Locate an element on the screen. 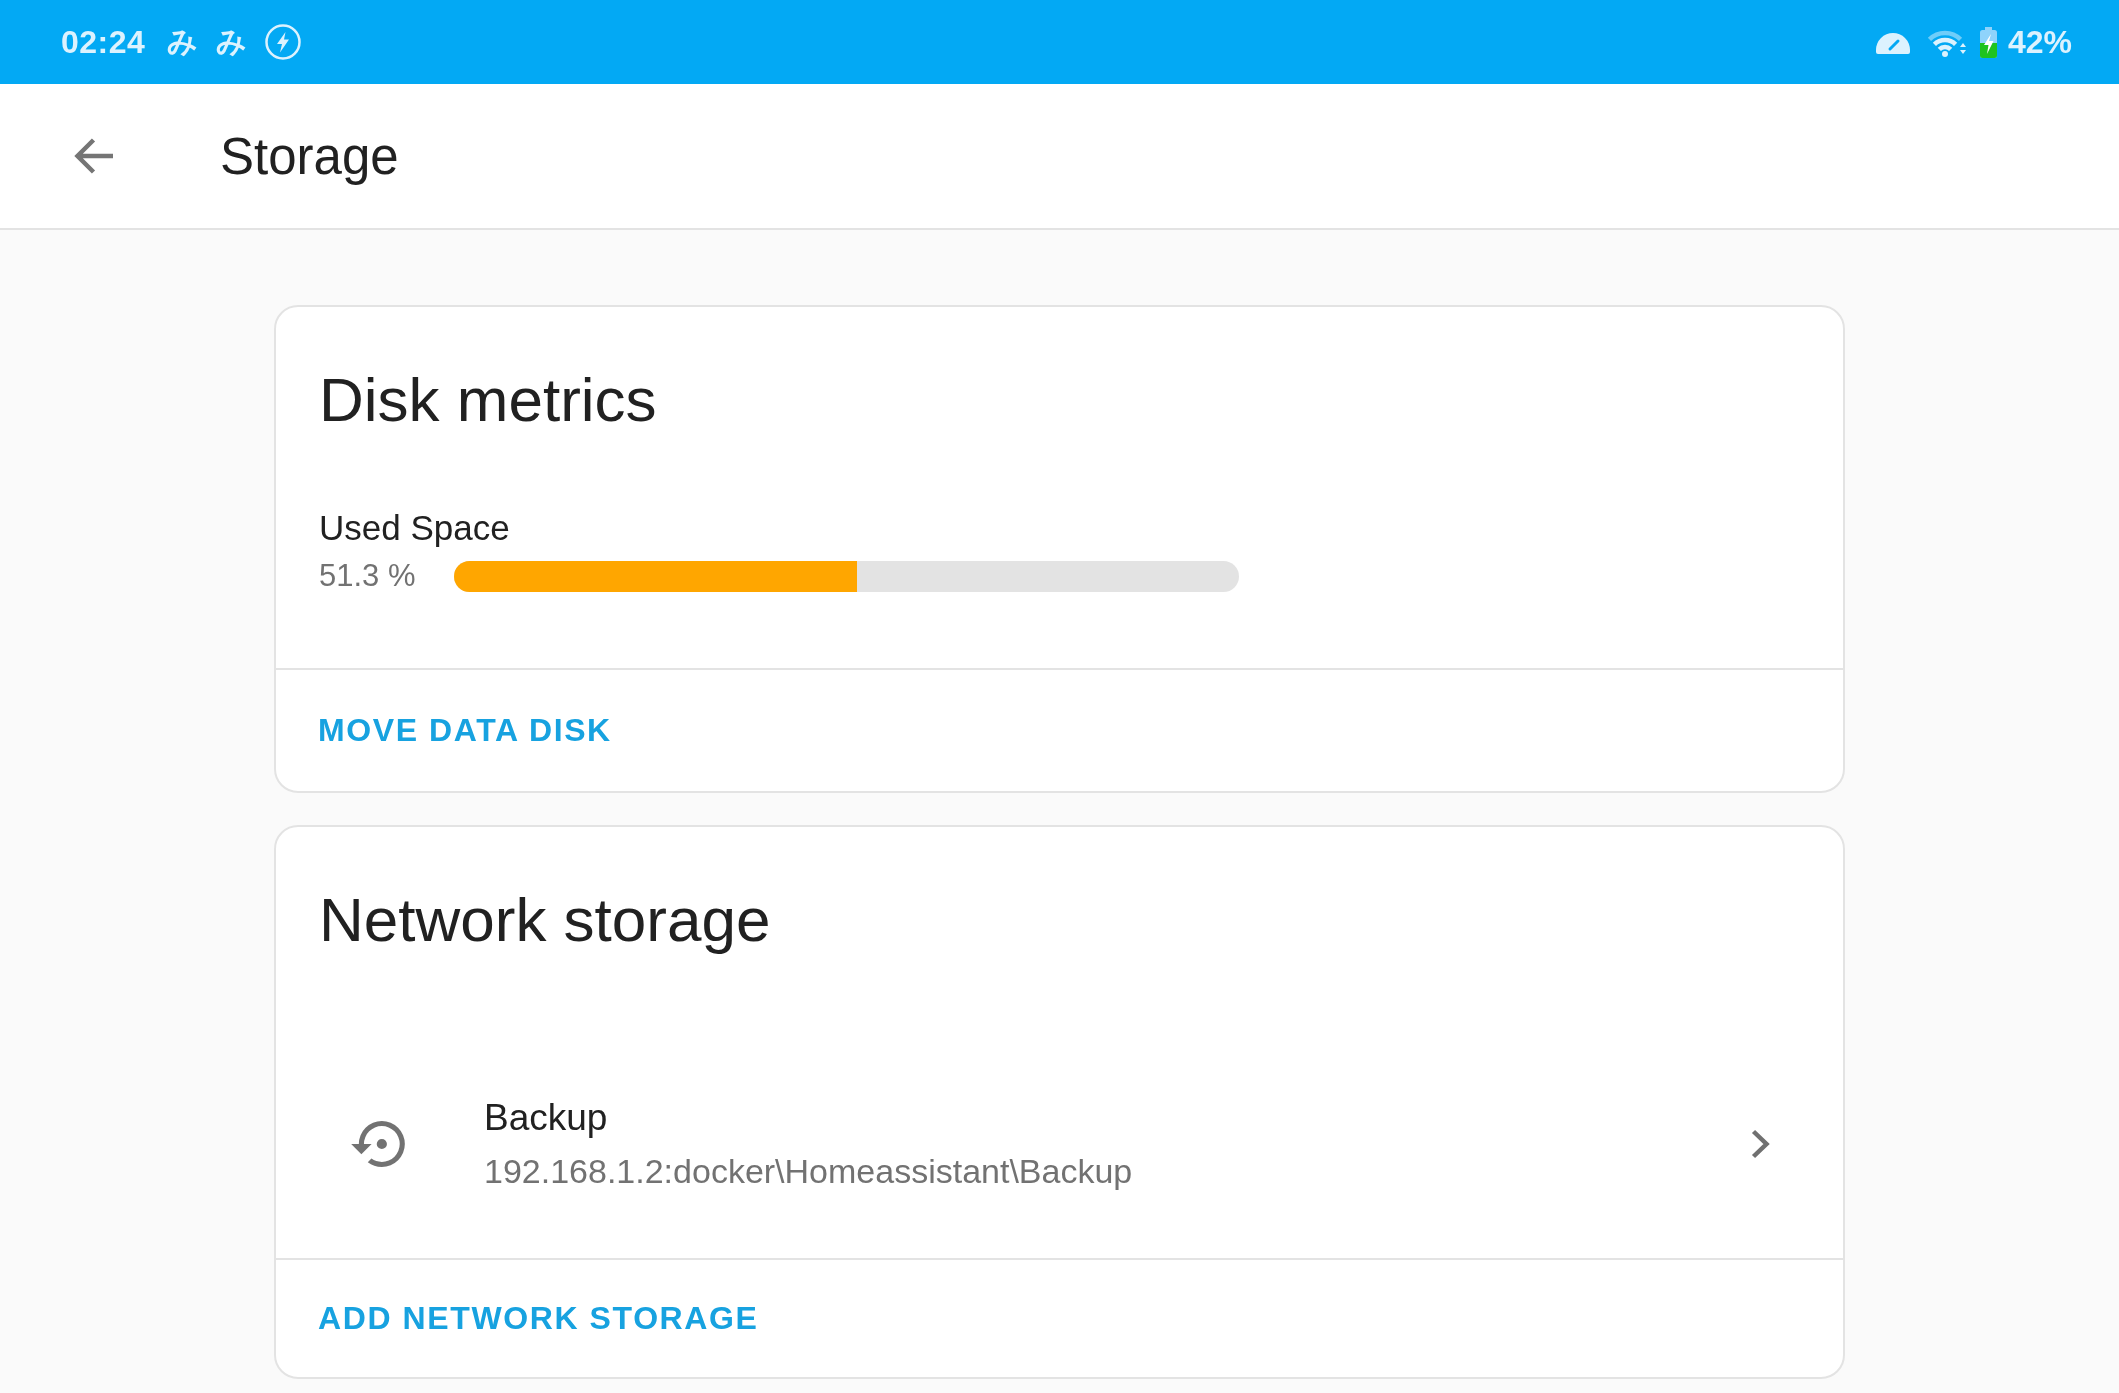 The image size is (2119, 1393). mount-path: 192.168.1.2:docker\Homeassistant\Backup is located at coordinates (808, 1171).